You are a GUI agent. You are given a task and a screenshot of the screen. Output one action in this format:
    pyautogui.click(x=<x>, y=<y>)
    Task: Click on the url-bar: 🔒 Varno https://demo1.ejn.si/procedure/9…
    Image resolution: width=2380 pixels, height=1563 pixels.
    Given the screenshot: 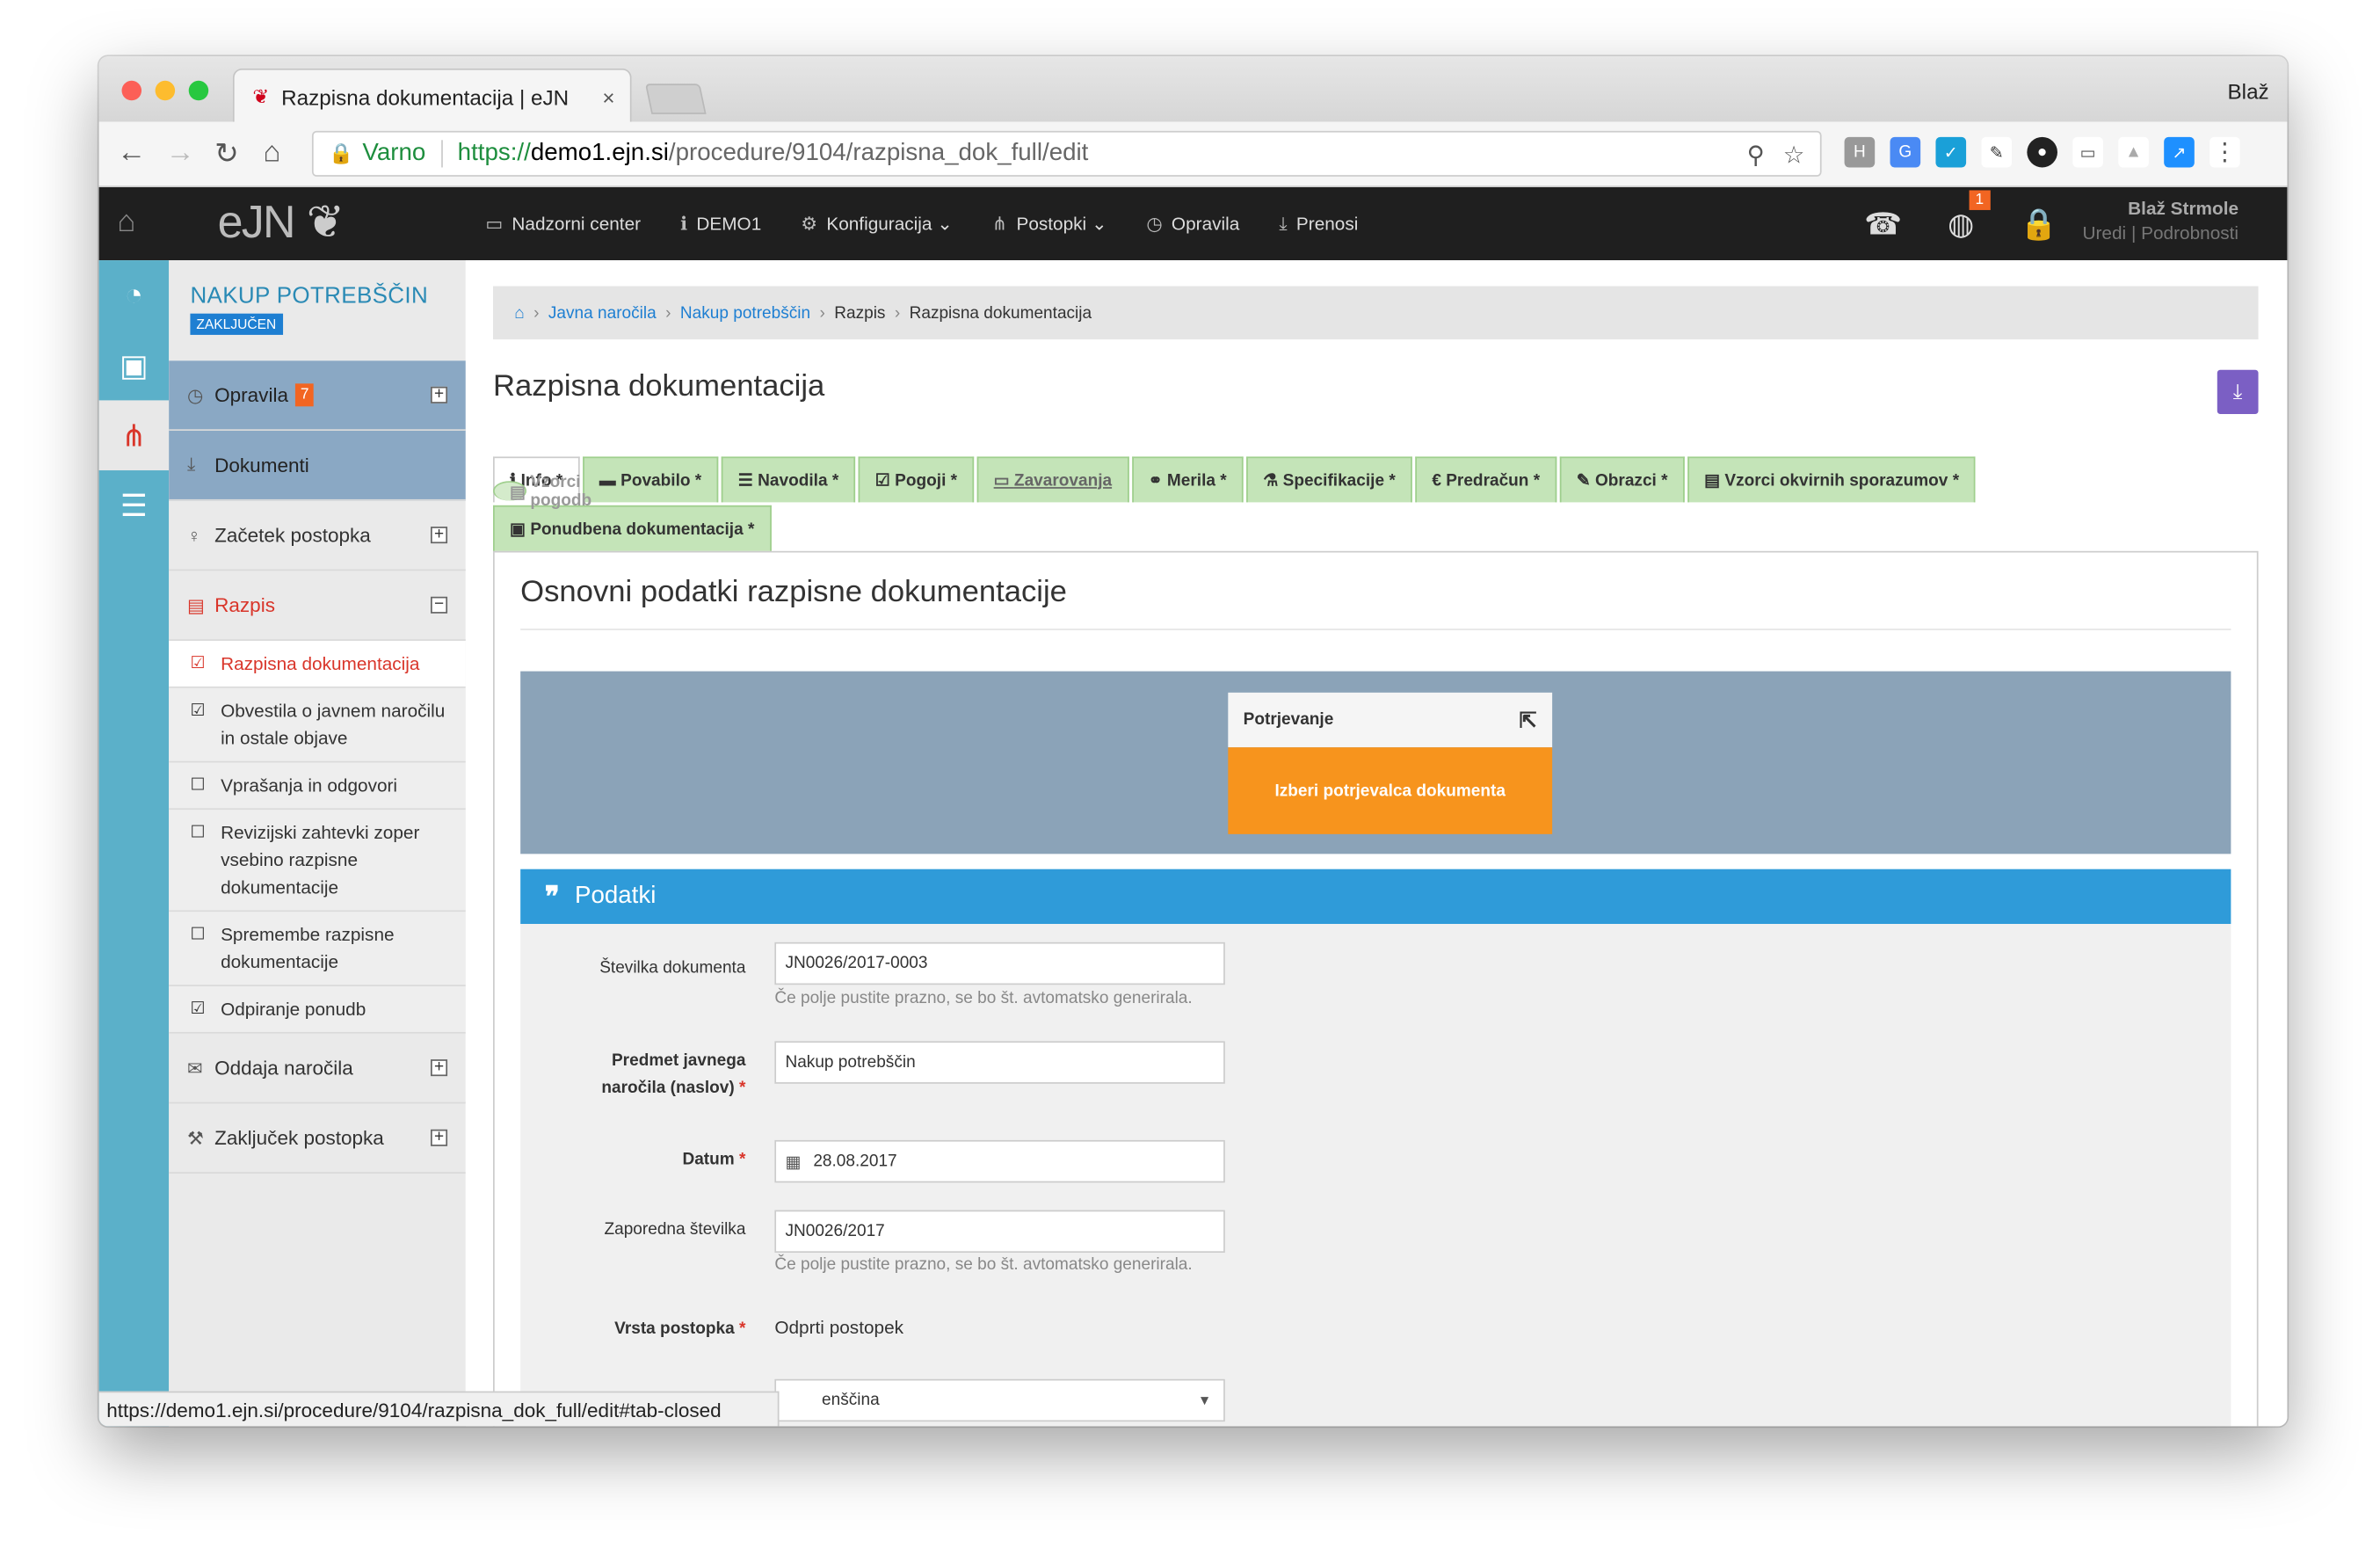 What is the action you would take?
    pyautogui.click(x=1066, y=153)
    